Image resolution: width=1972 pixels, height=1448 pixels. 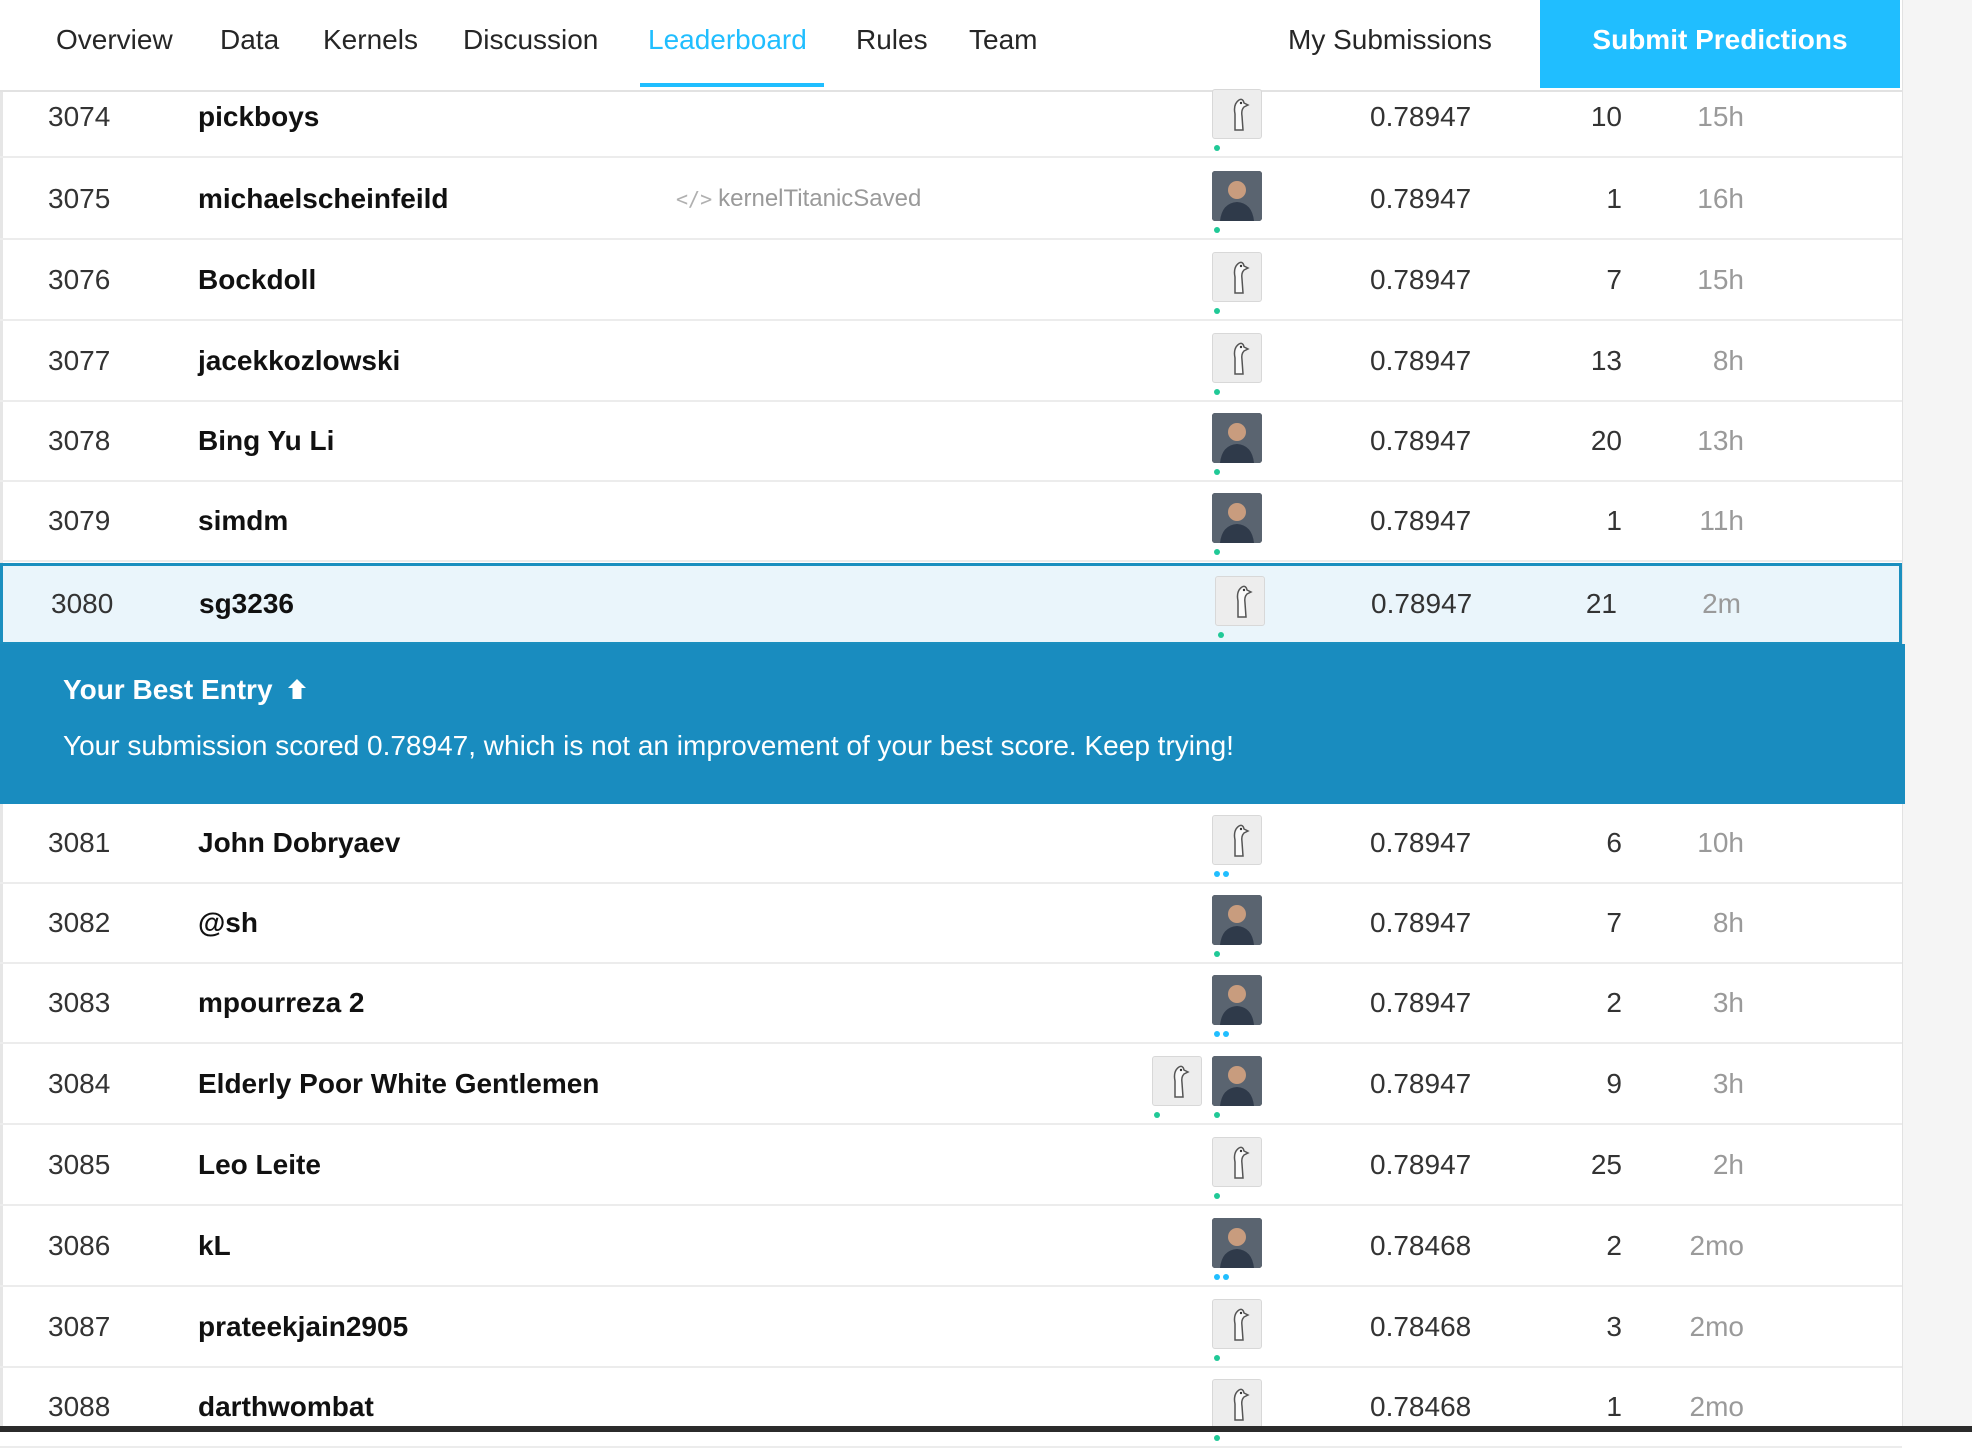 What do you see at coordinates (727, 53) in the screenshot?
I see `tab-leaderboard: Leaderboard` at bounding box center [727, 53].